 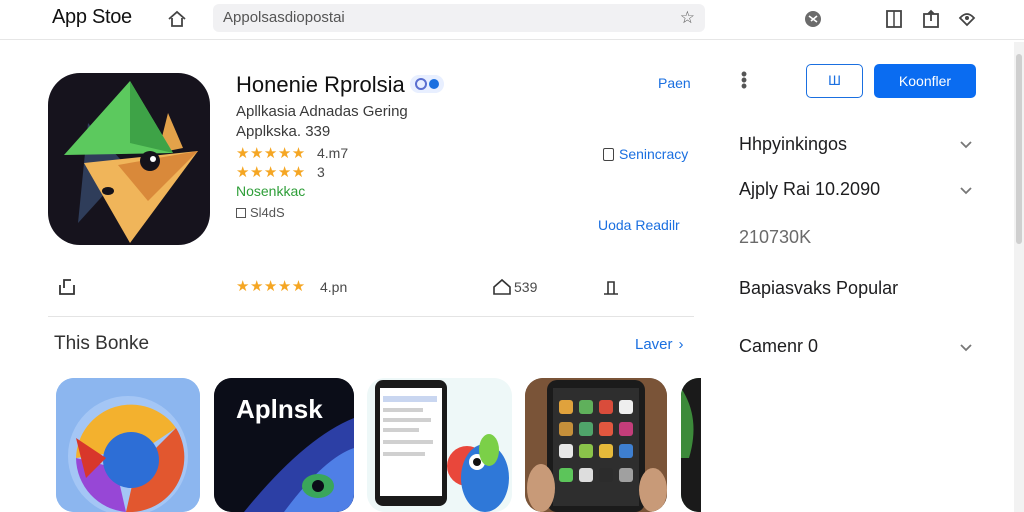 What do you see at coordinates (654, 344) in the screenshot?
I see `see-more-link-label: Laver` at bounding box center [654, 344].